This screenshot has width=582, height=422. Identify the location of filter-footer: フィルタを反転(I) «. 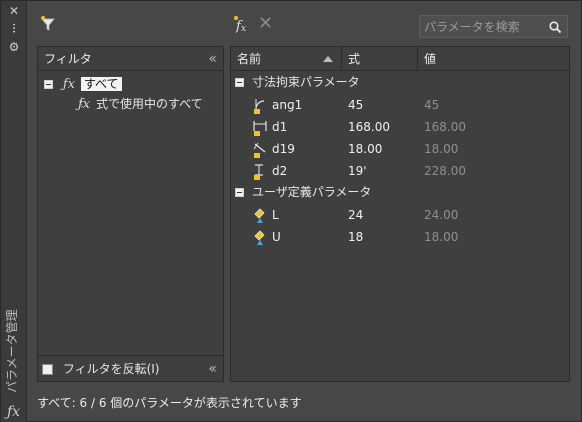
(130, 368).